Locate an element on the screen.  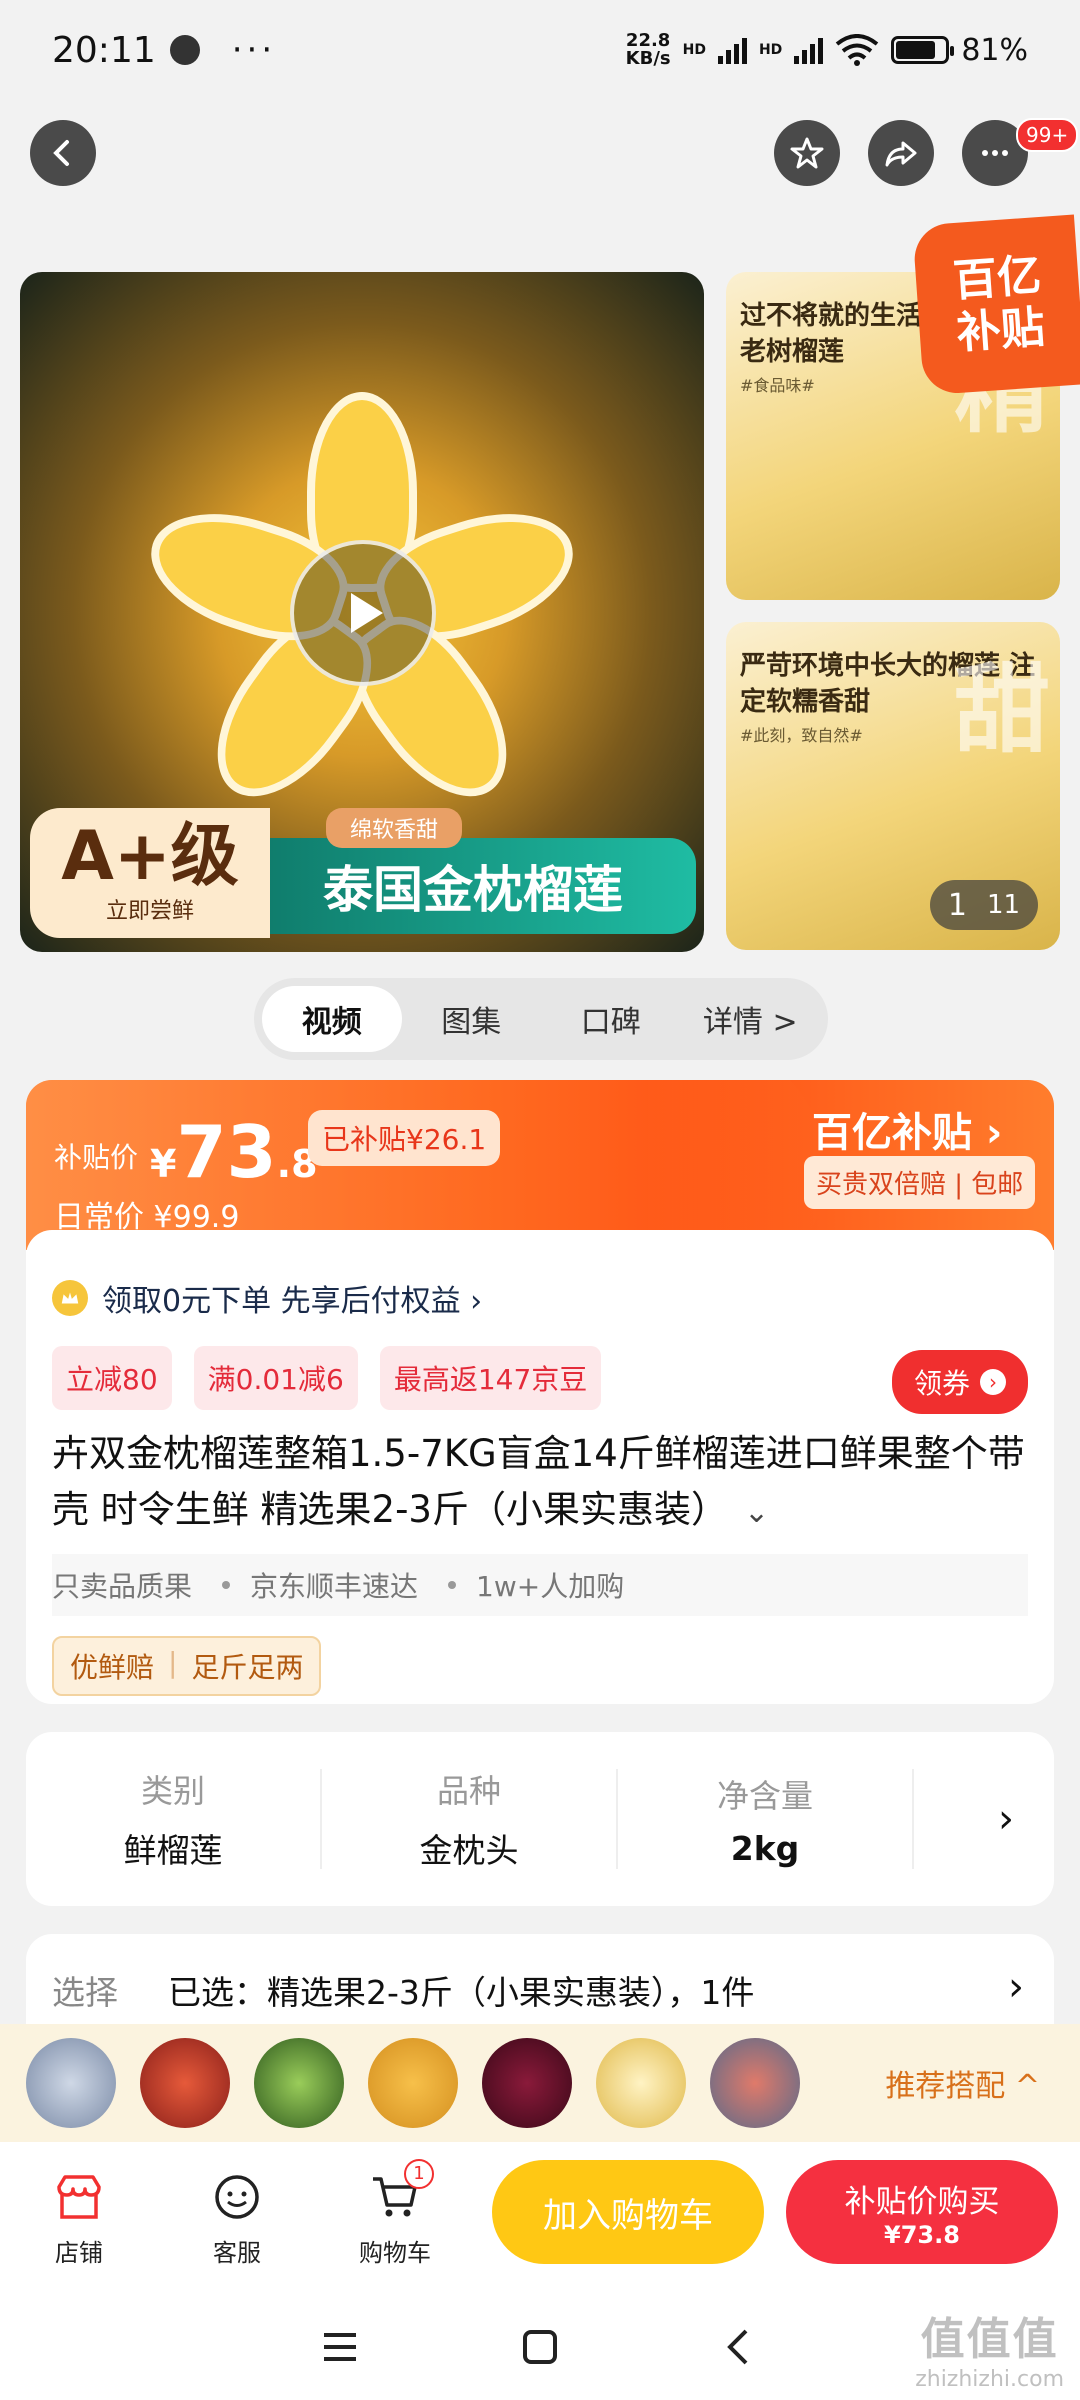
specs-card: 类别 鲜榴莲 品种 金枕头 净含量 2kg › is located at coordinates (540, 1819).